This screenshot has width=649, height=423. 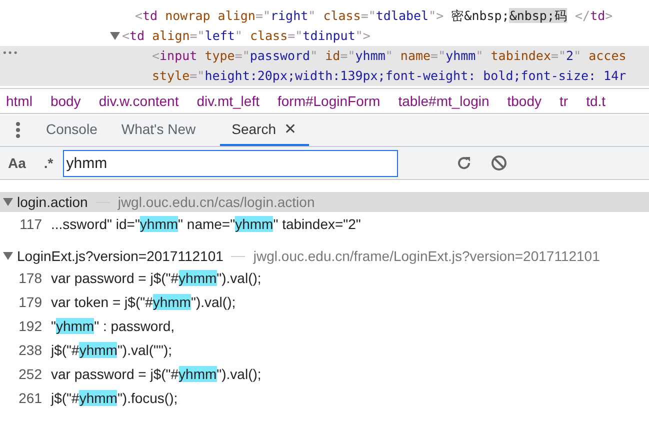 I want to click on breadcrumb-link: table#mt_login, so click(x=444, y=101).